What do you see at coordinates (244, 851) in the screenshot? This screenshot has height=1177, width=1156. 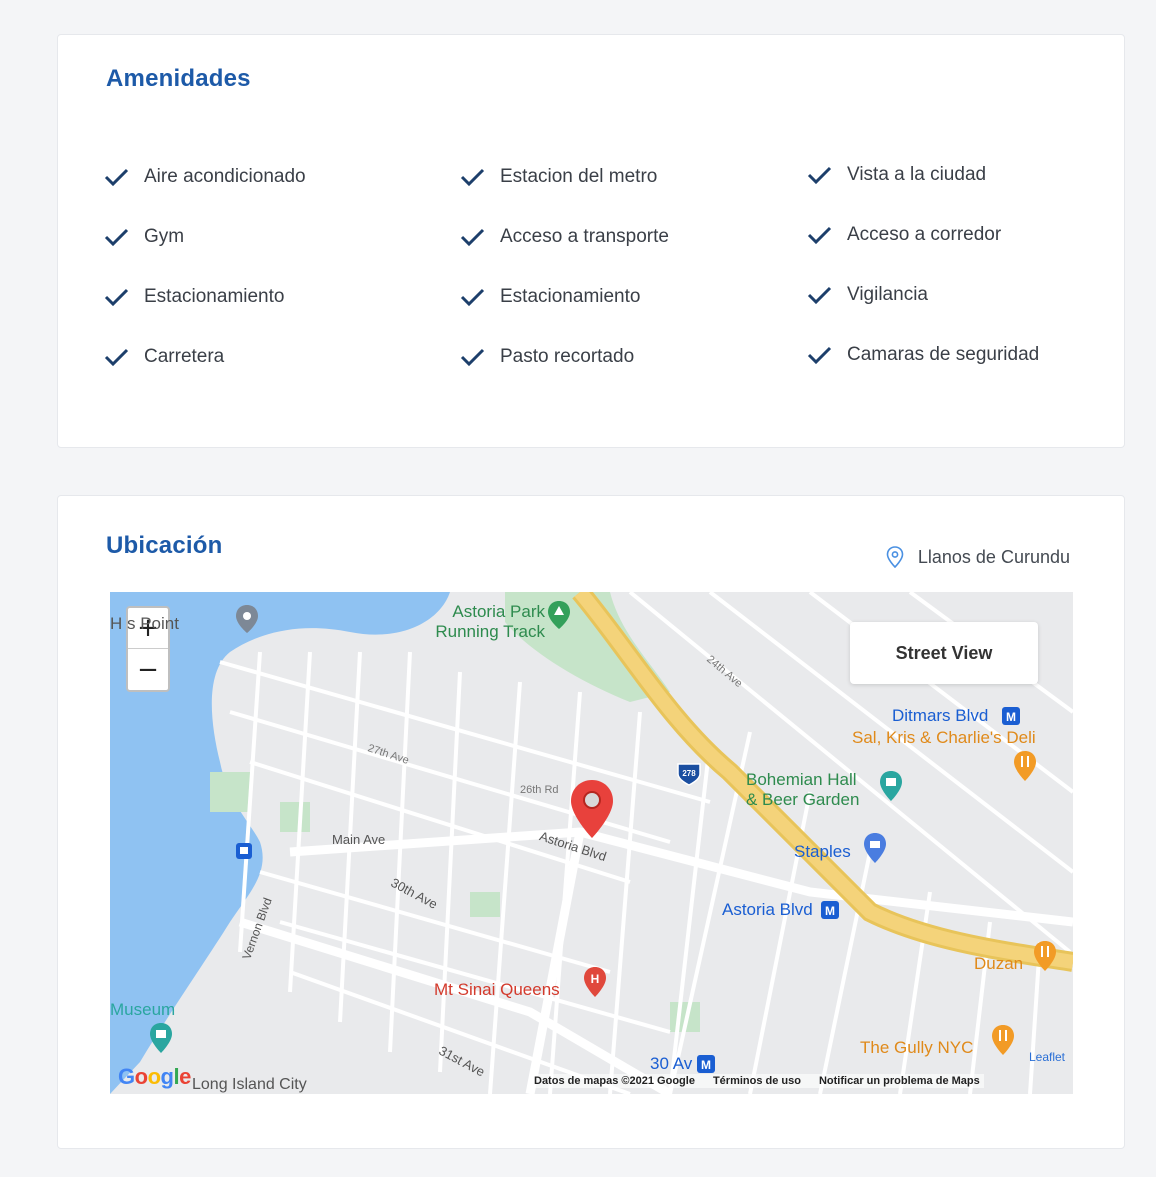 I see `bus-icon` at bounding box center [244, 851].